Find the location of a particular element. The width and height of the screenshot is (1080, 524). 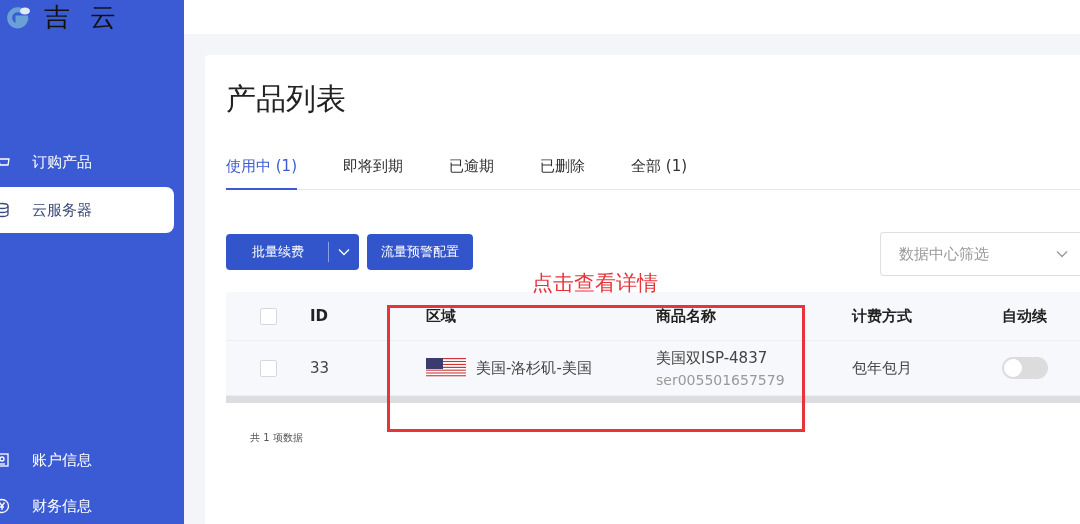

column-header: 区域 is located at coordinates (441, 316).